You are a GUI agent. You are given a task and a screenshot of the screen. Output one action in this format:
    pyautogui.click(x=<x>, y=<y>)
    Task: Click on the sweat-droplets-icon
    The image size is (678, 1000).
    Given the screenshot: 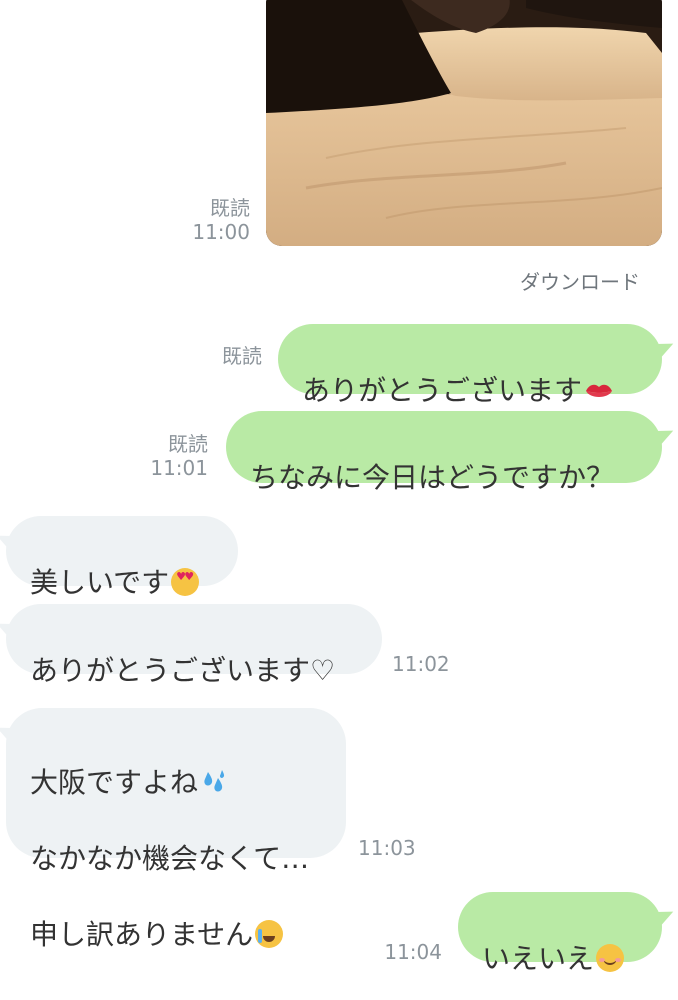 What is the action you would take?
    pyautogui.click(x=214, y=782)
    